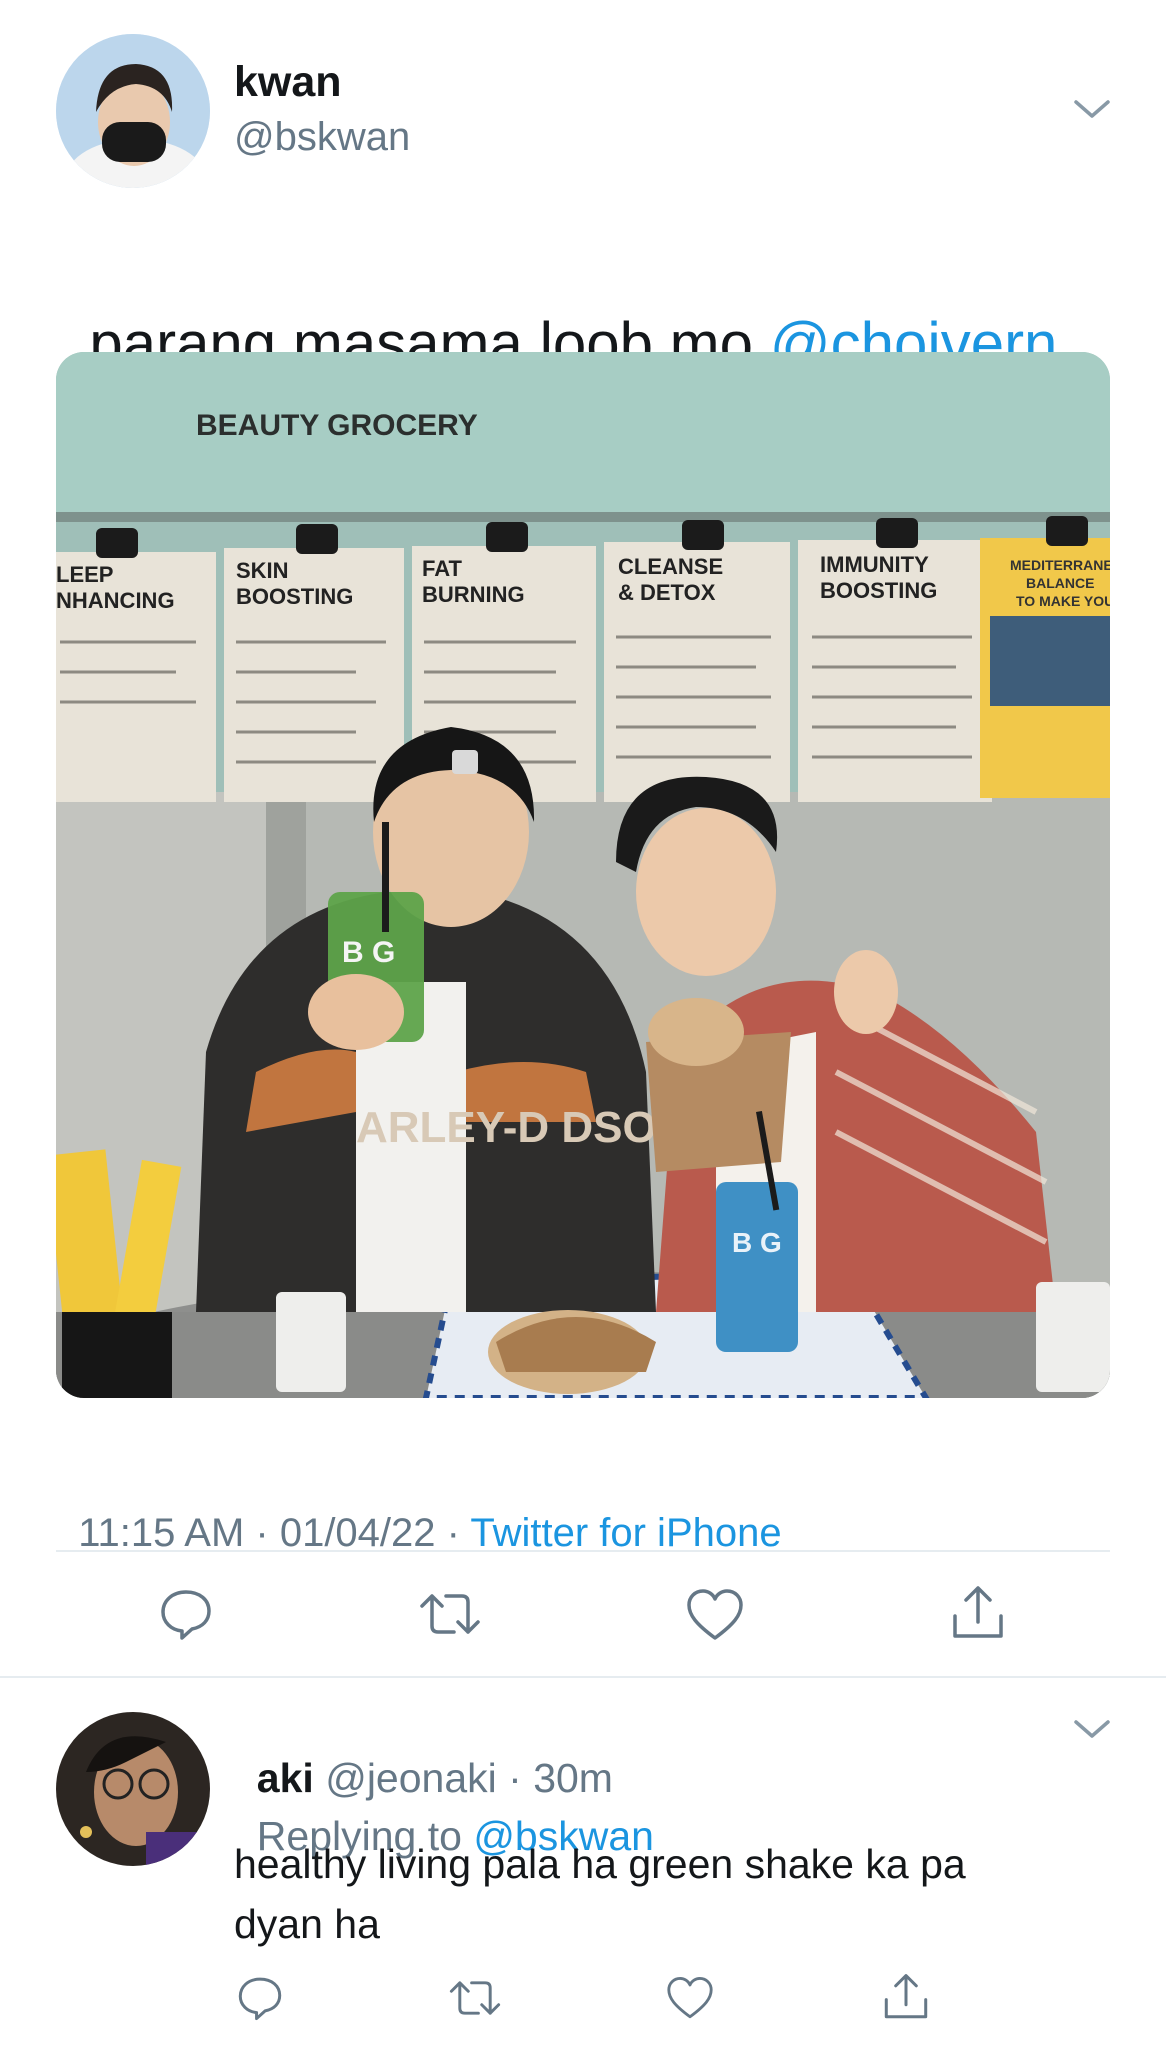 Image resolution: width=1166 pixels, height=2048 pixels. What do you see at coordinates (600, 1864) in the screenshot?
I see `reply-text-line: healthy living pala ha green shake ka pa` at bounding box center [600, 1864].